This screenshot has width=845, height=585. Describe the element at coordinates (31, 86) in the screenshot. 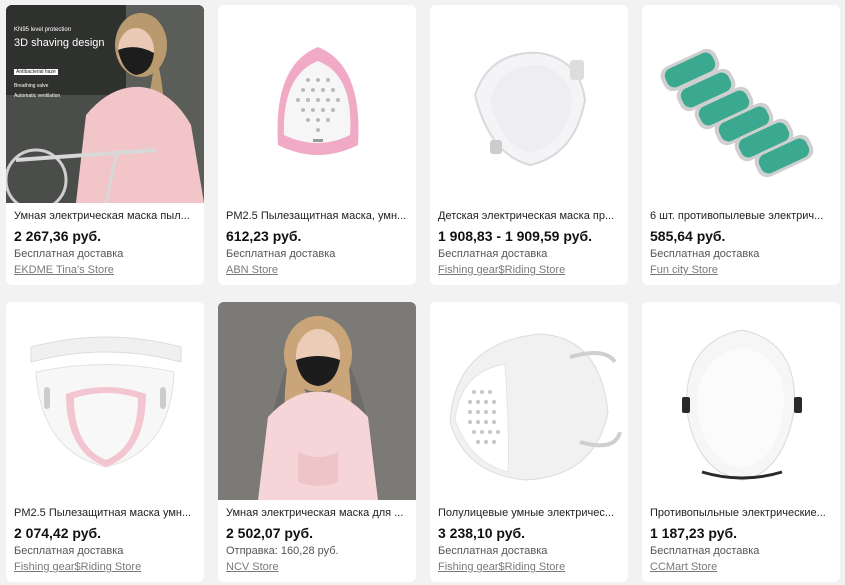

I see `overlay-line4: Breathing valve` at that location.